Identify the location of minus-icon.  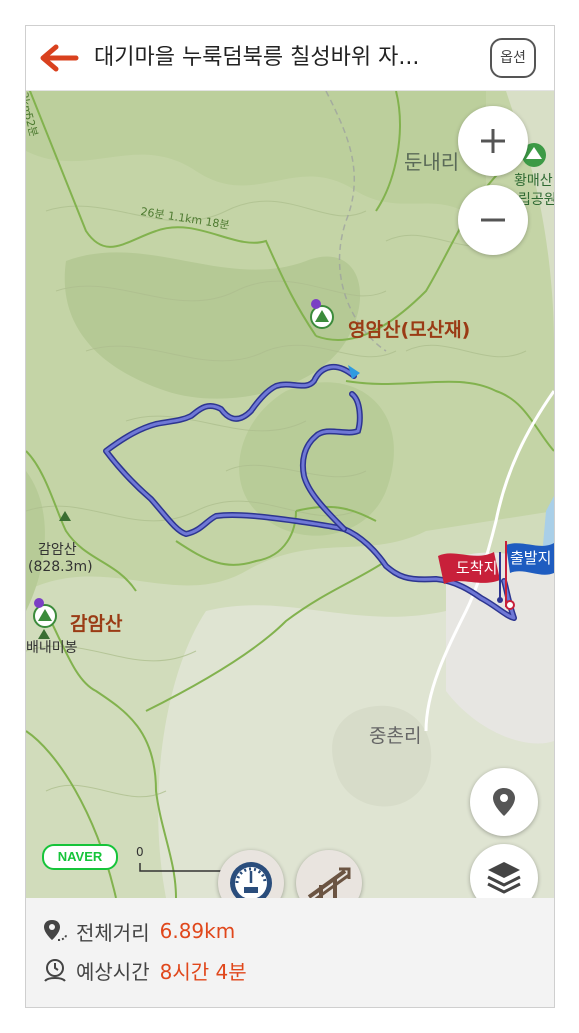
(493, 220).